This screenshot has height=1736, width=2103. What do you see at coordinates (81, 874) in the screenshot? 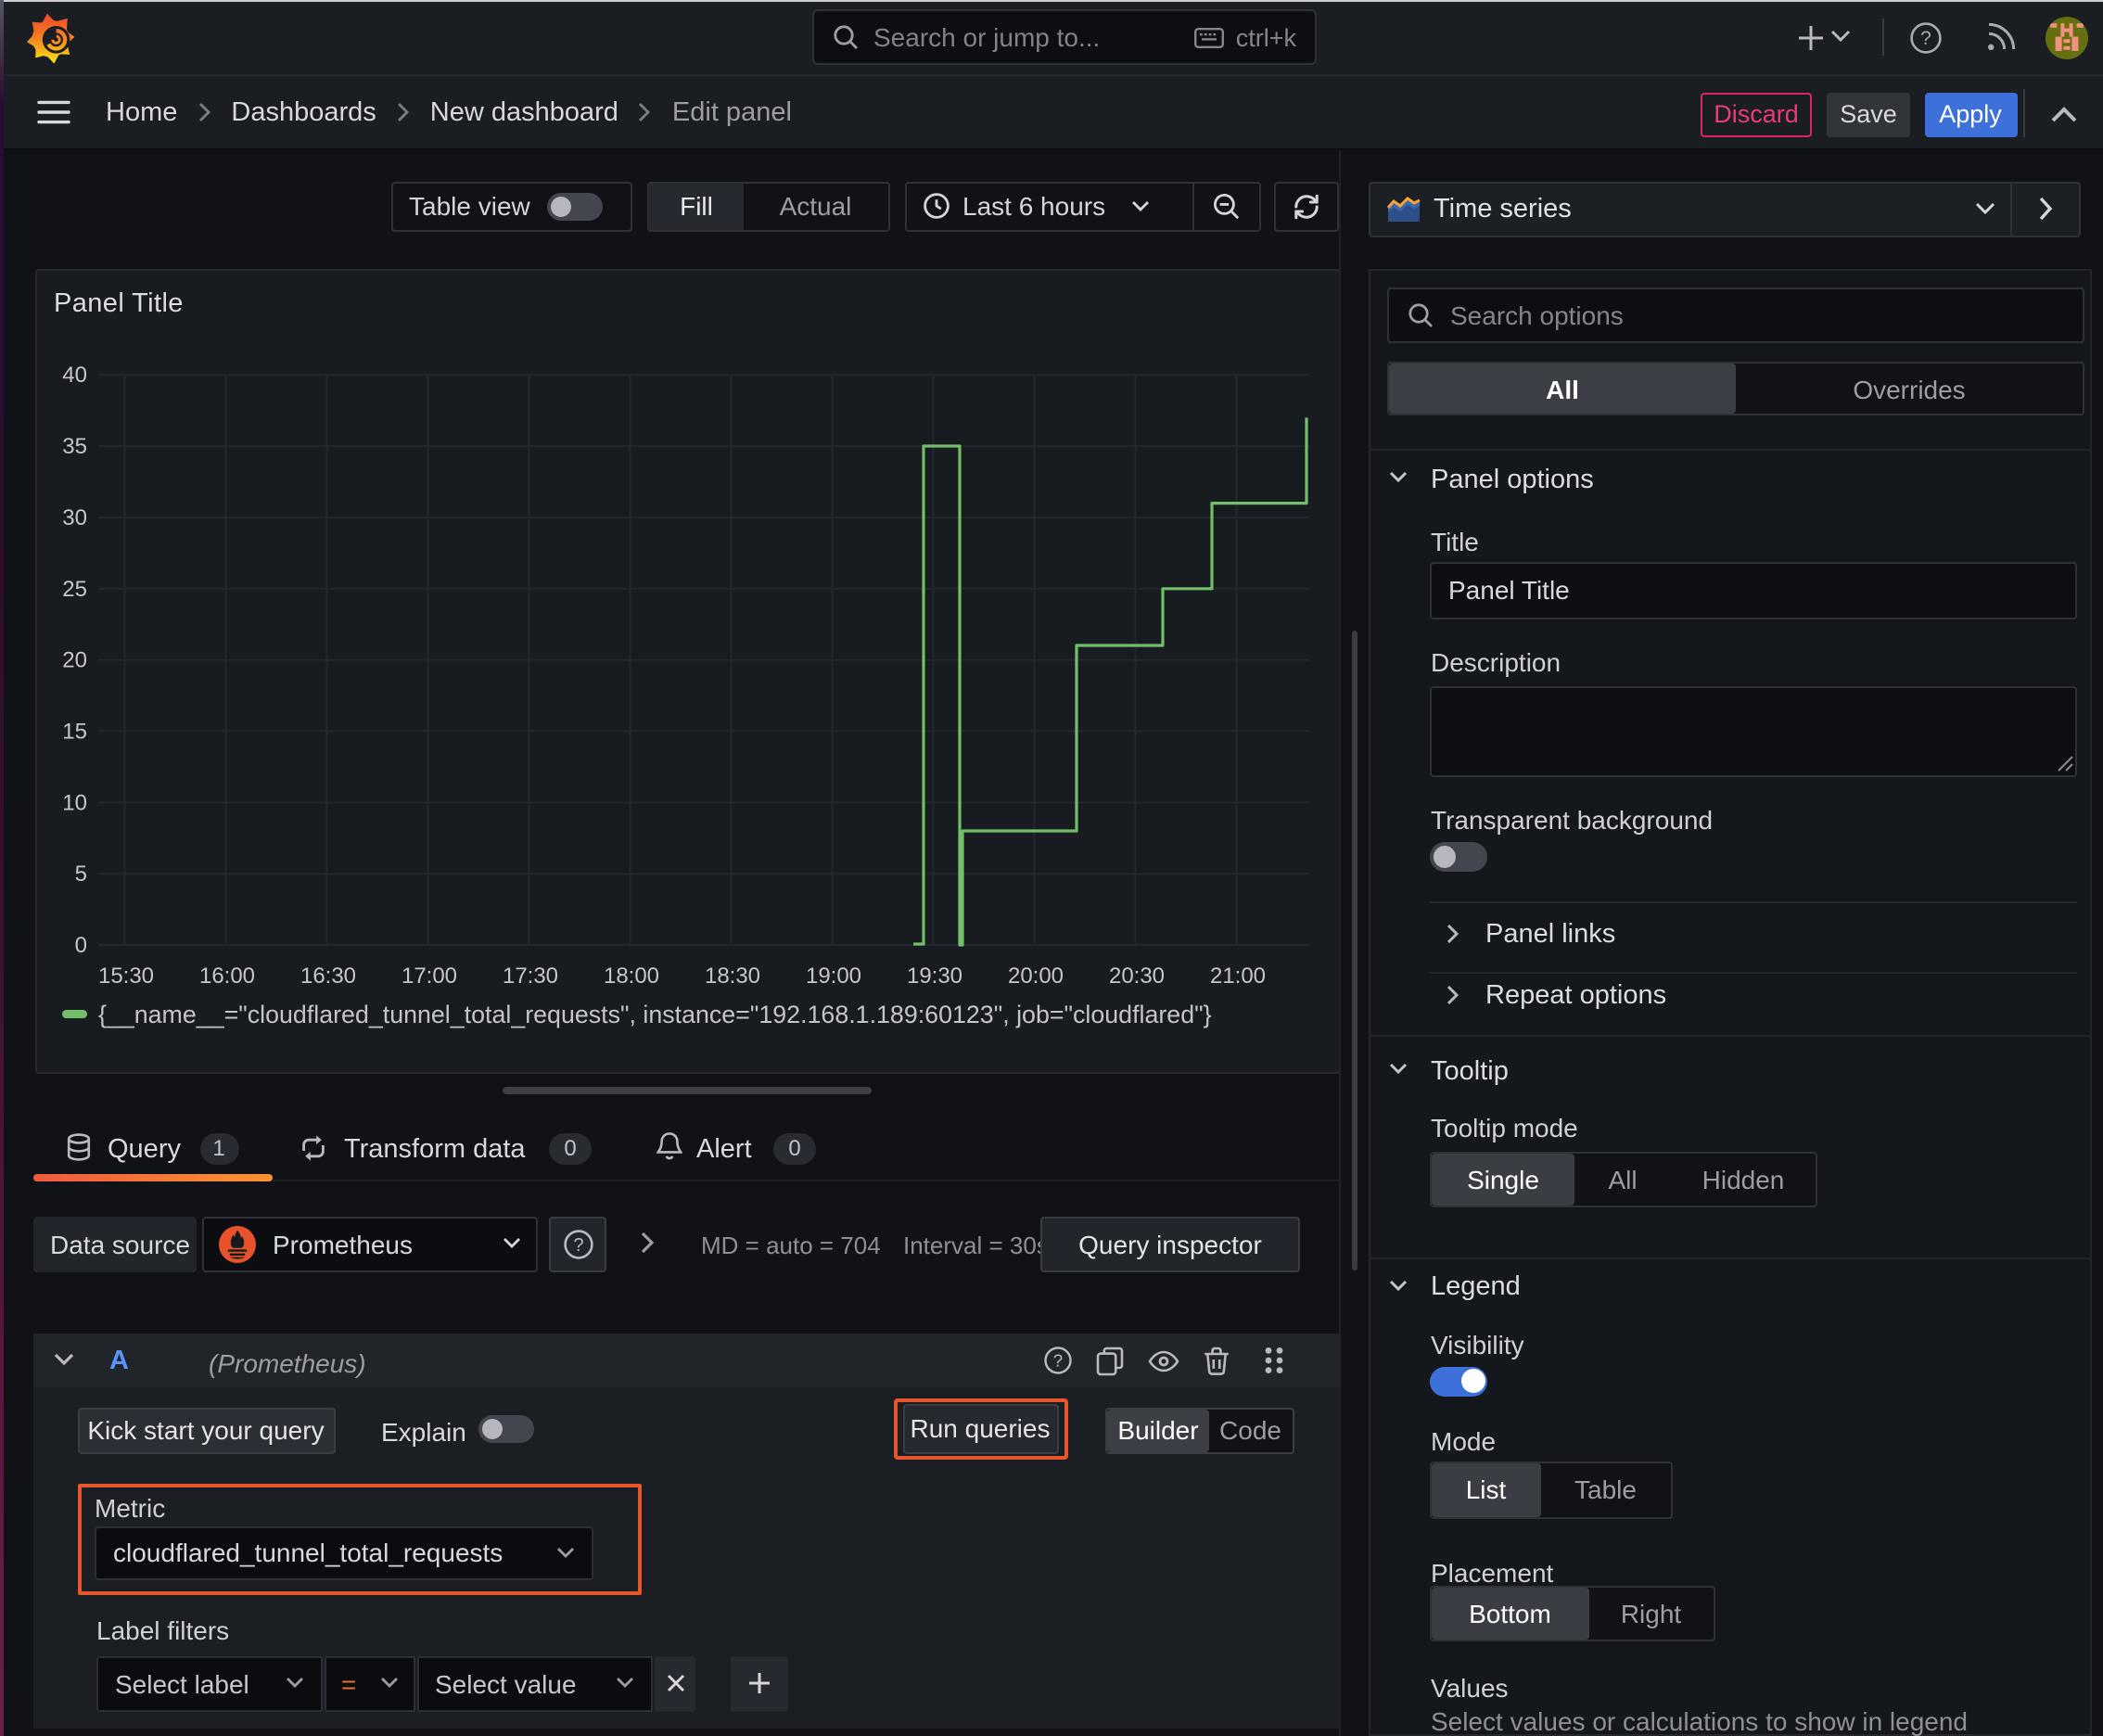
I see `svg-text: 5` at bounding box center [81, 874].